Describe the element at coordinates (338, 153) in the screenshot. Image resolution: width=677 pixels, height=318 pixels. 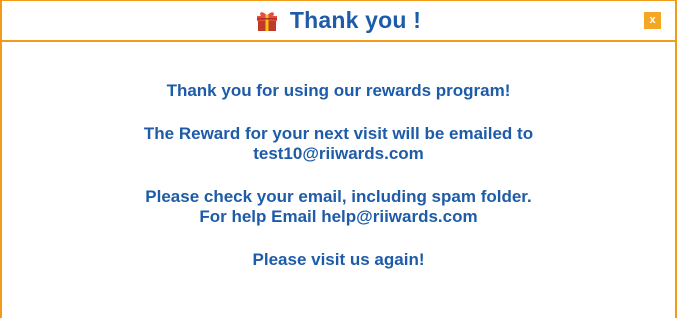
I see `reward-email: test10@riiwards.com` at that location.